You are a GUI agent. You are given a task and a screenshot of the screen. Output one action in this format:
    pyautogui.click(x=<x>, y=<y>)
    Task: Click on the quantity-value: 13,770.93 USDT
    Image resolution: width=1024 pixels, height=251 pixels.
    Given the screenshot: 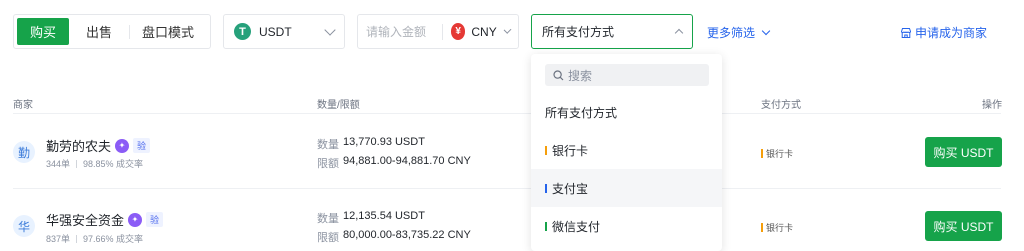 What is the action you would take?
    pyautogui.click(x=384, y=142)
    